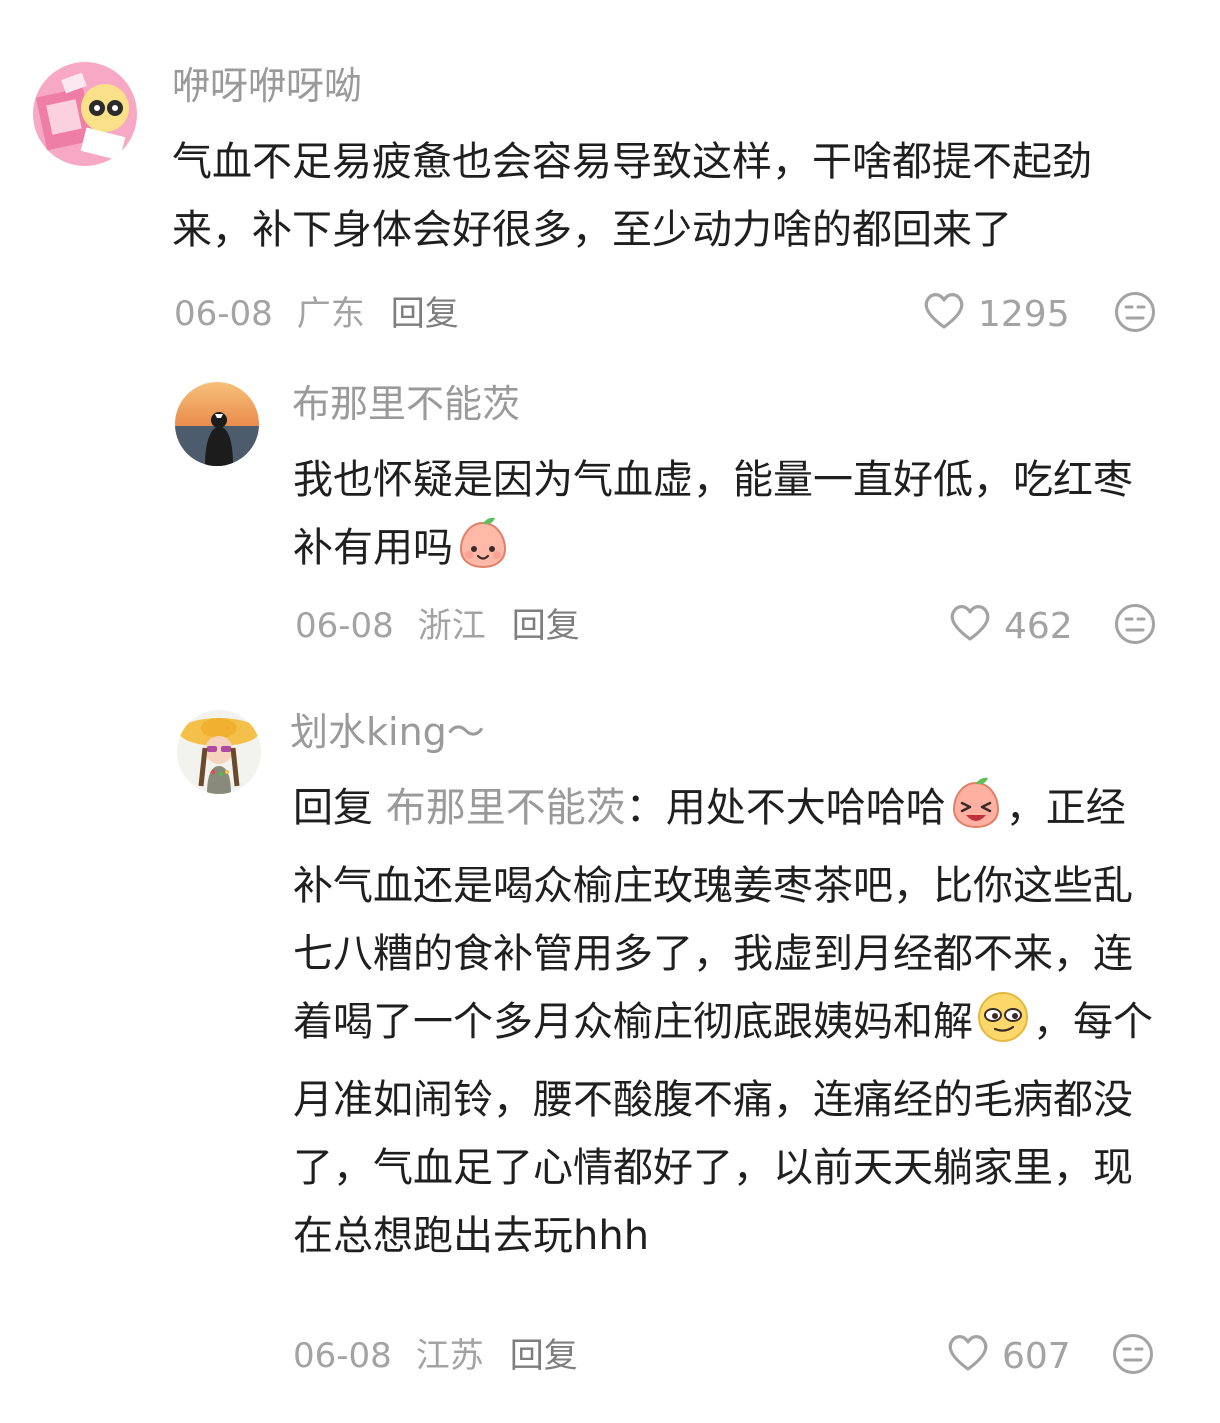  I want to click on username: 咿呀咿呀呦, so click(267, 86).